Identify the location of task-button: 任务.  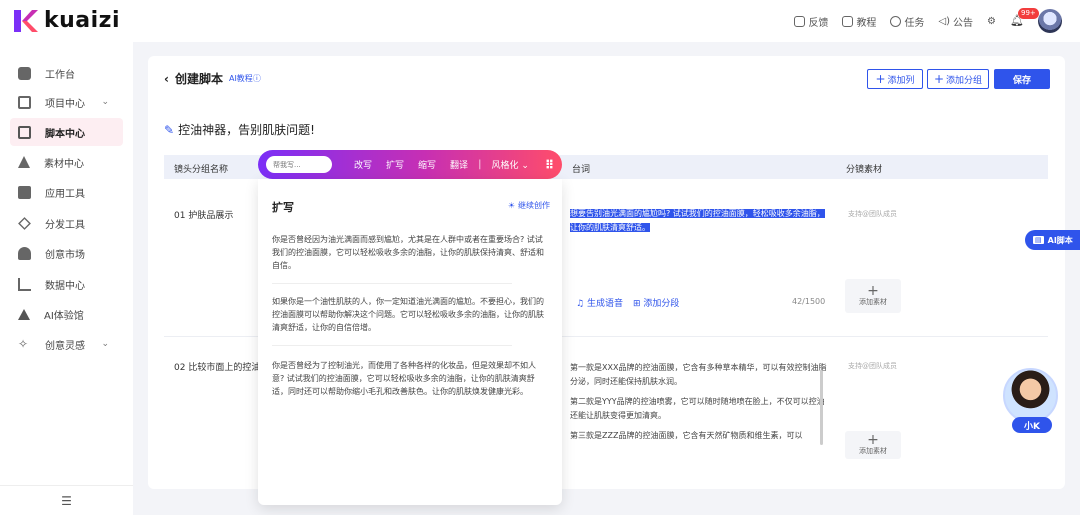
(907, 21).